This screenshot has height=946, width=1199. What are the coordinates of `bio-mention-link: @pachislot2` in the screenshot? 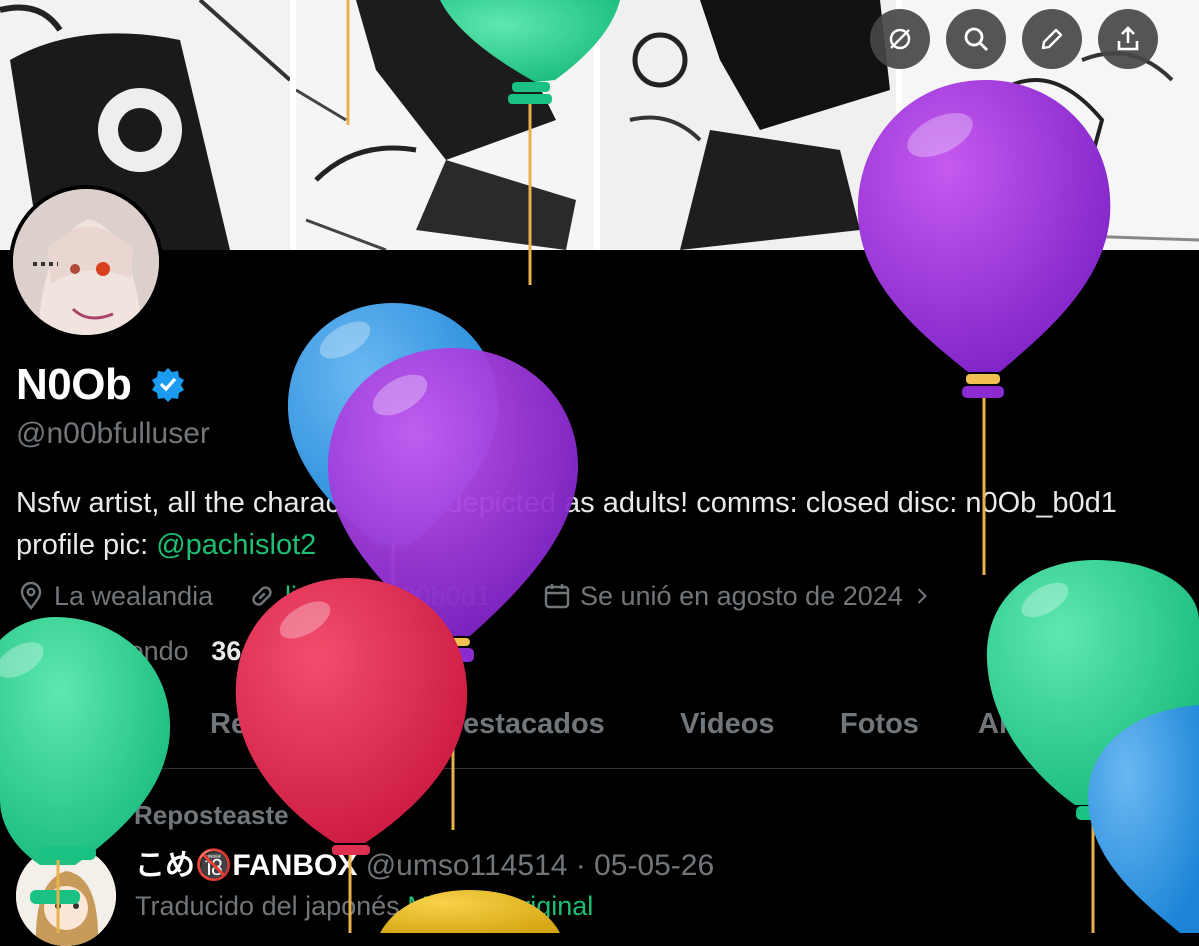 It's located at (236, 545).